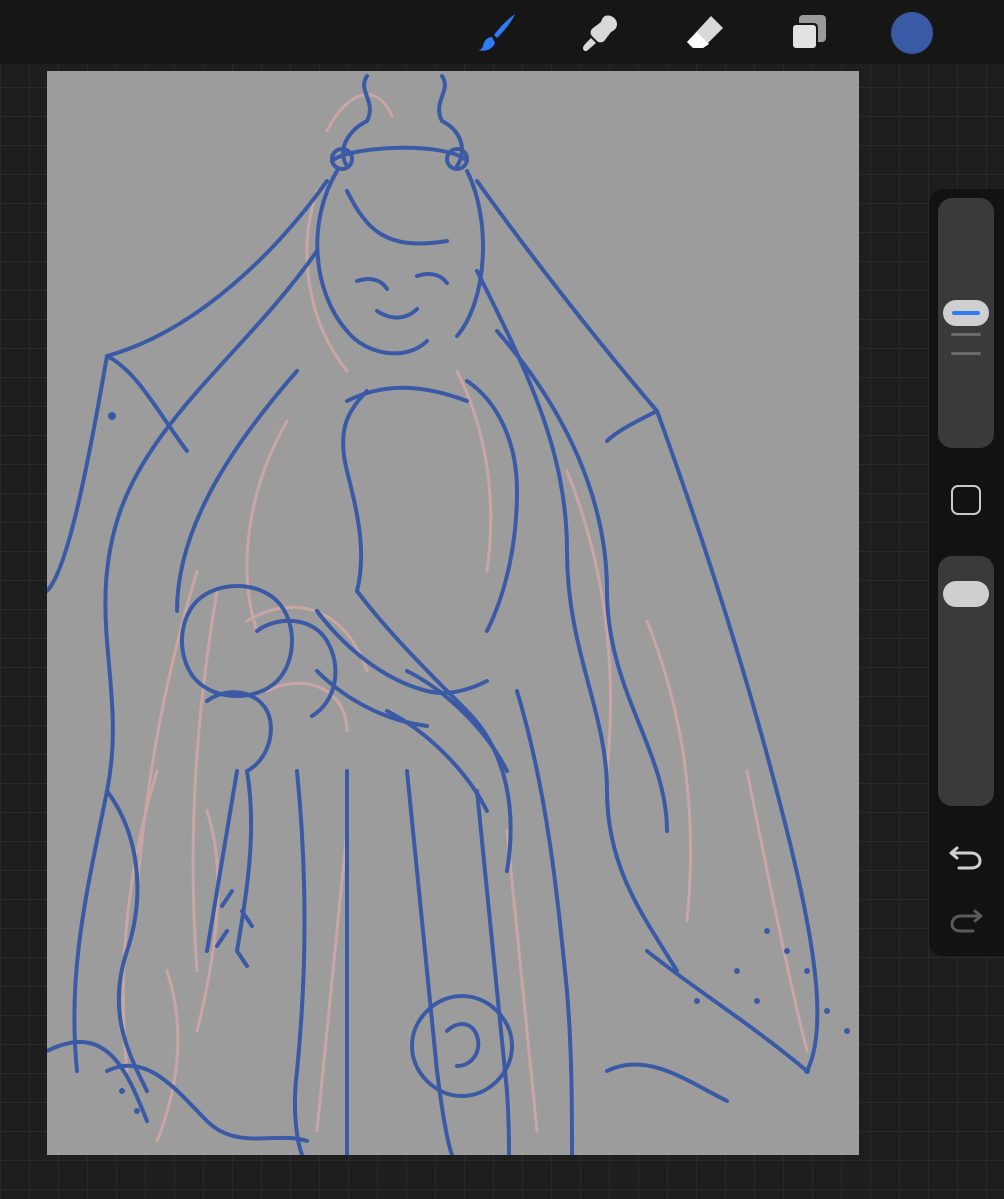 The width and height of the screenshot is (1004, 1199). Describe the element at coordinates (966, 681) in the screenshot. I see `opacity-slider` at that location.